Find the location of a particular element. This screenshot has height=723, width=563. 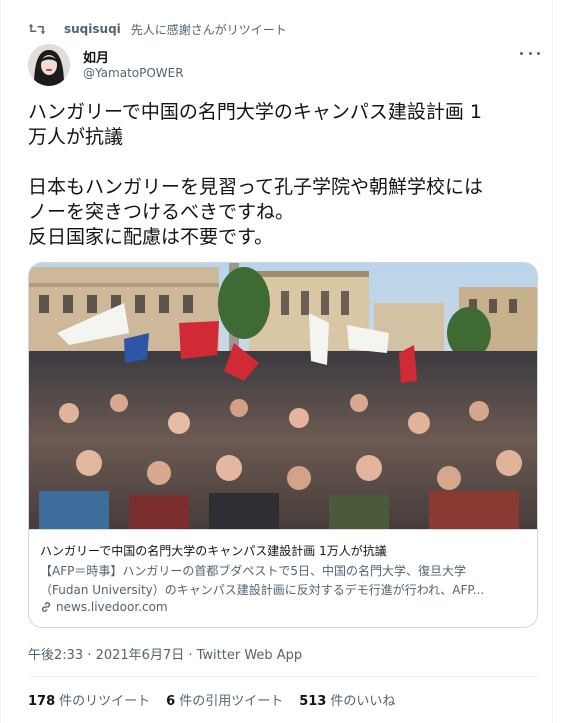

likes-count: 513 is located at coordinates (313, 701).